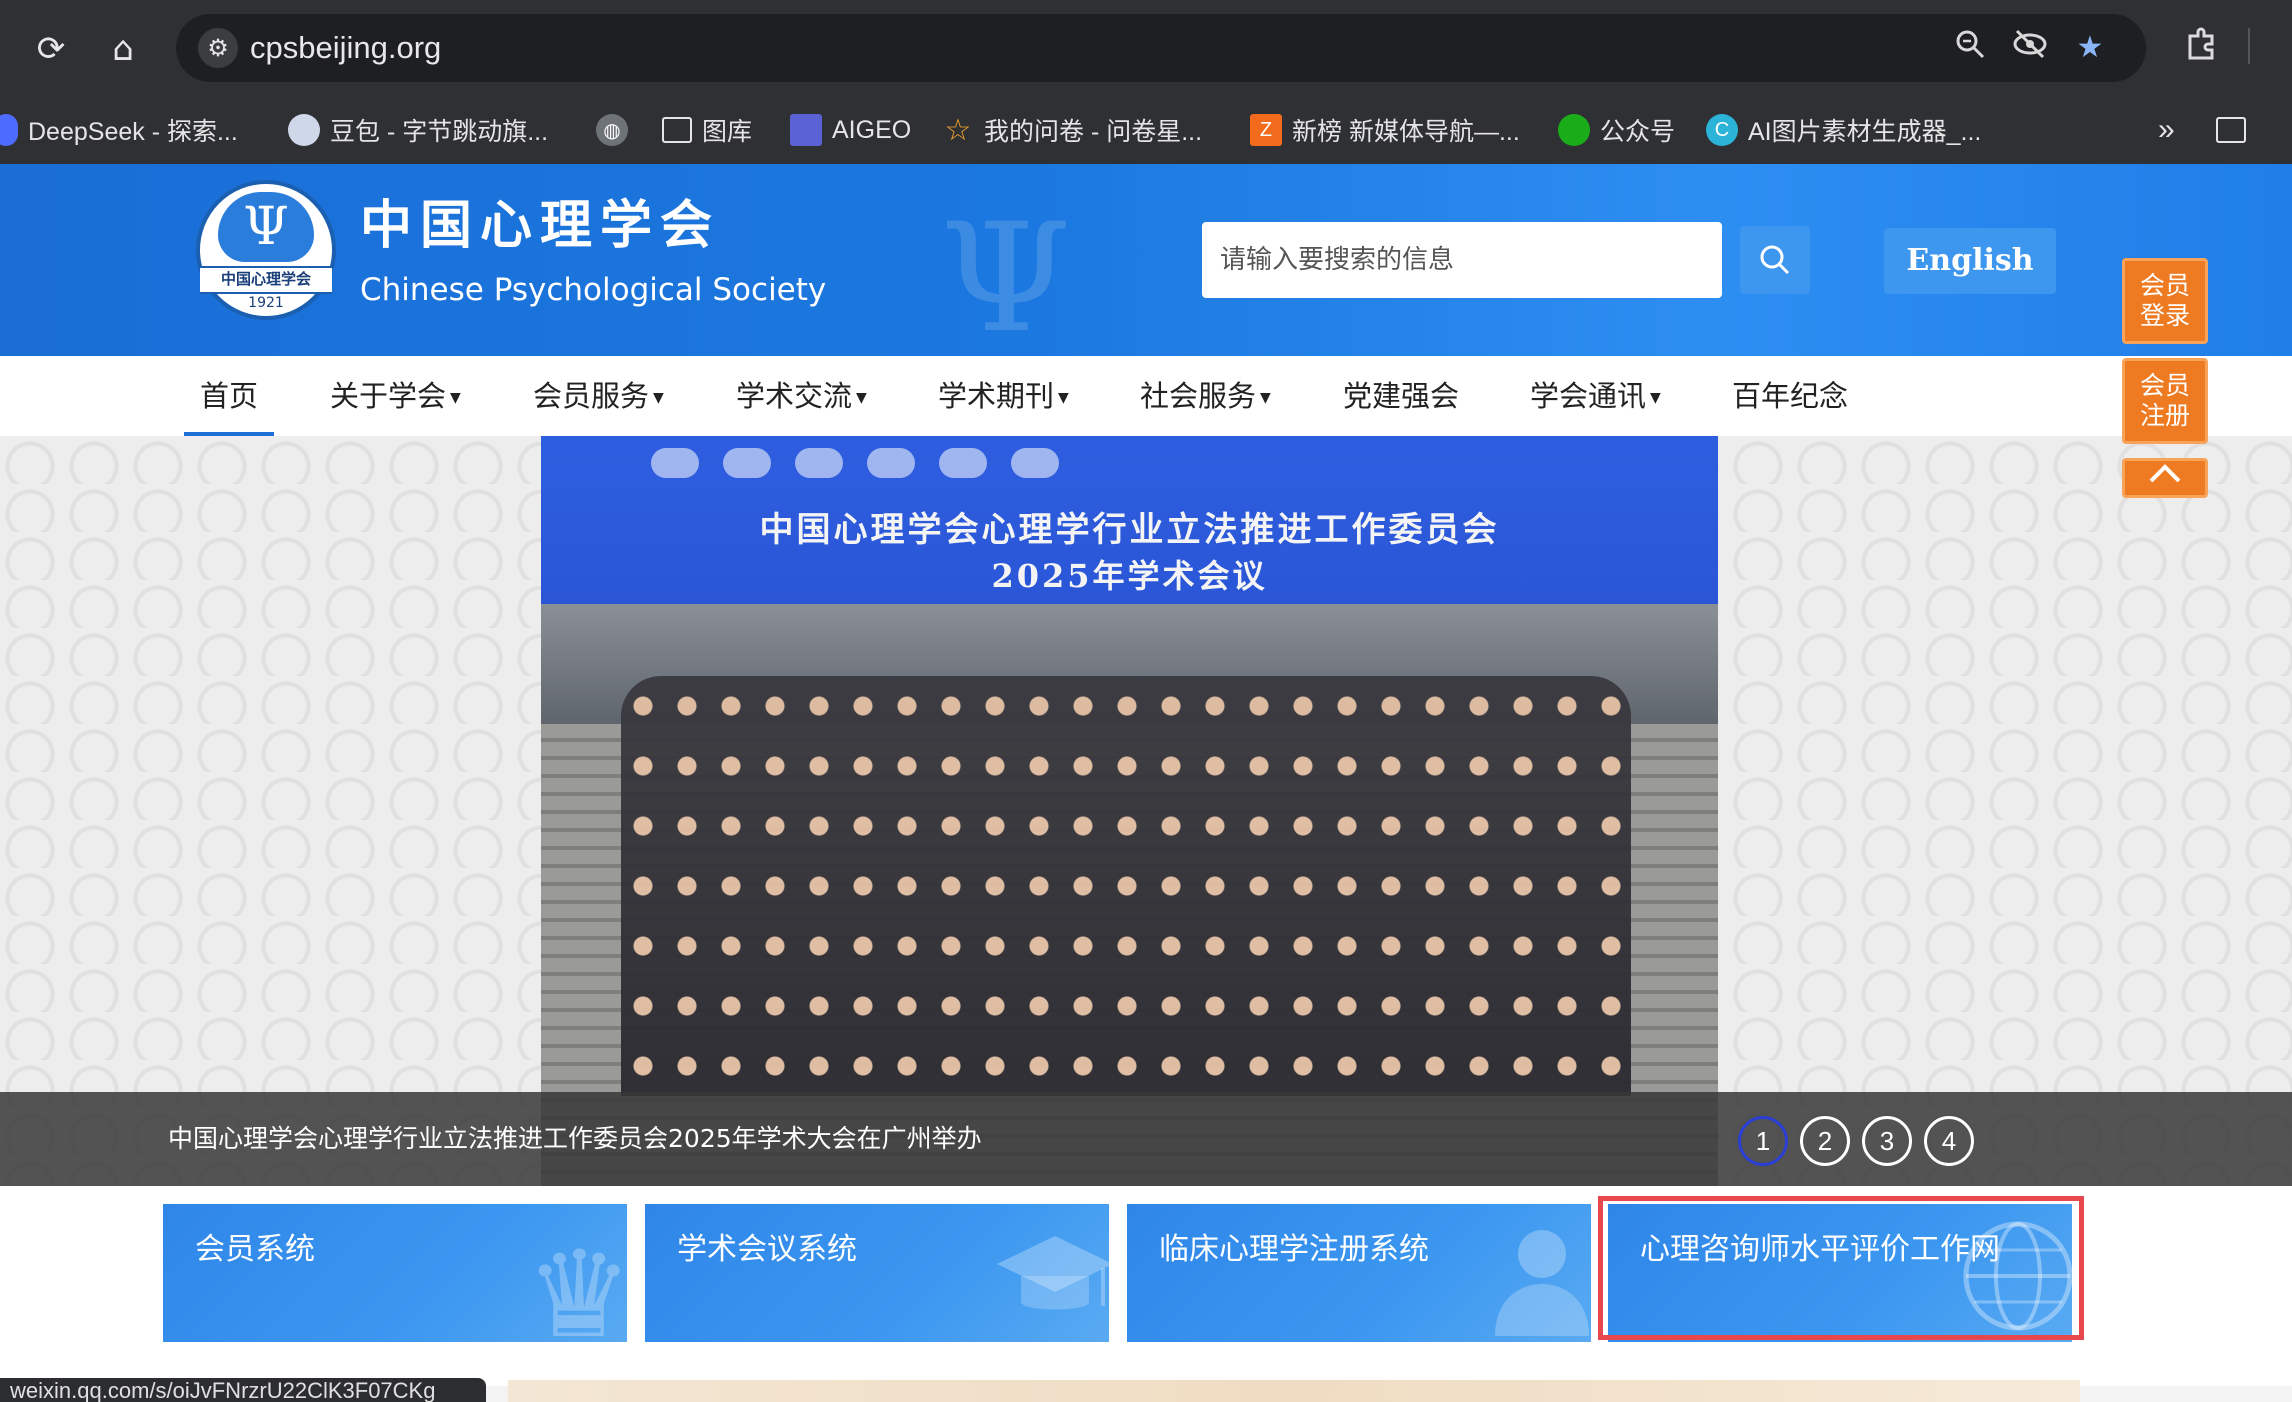 This screenshot has width=2292, height=1402. I want to click on more-bookmarks-icon: », so click(2166, 130).